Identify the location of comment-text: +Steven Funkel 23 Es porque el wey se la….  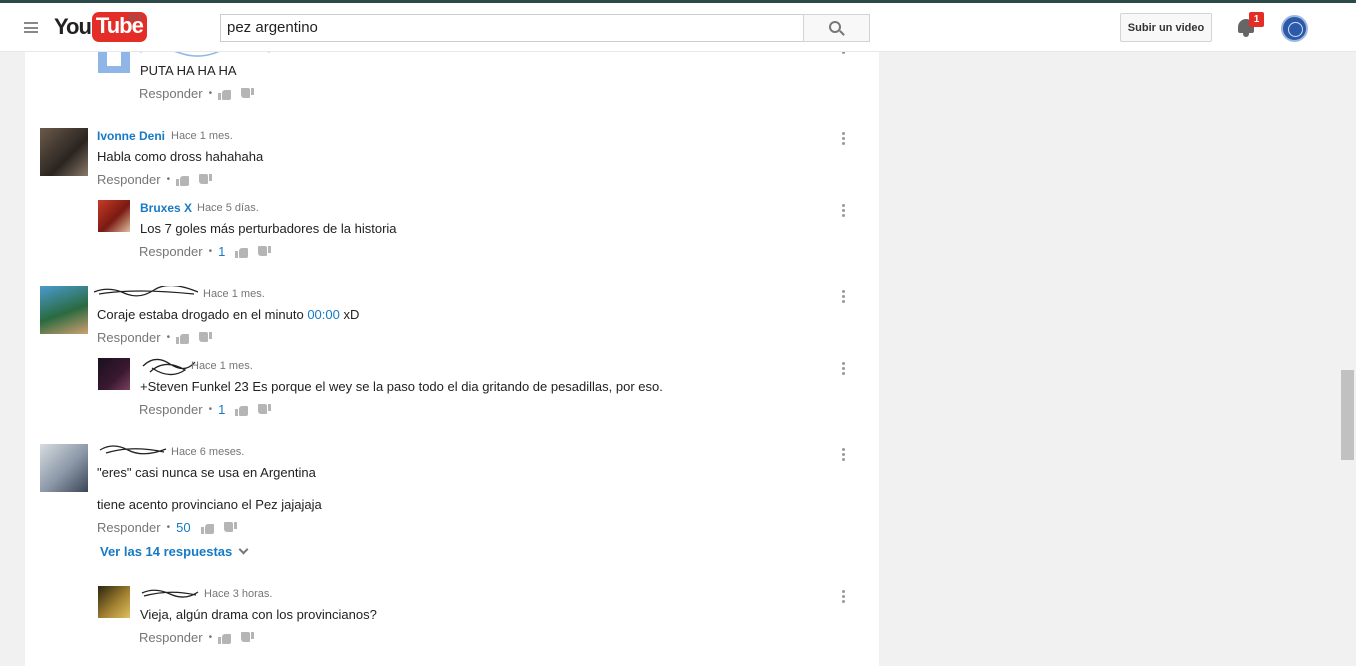
(401, 386).